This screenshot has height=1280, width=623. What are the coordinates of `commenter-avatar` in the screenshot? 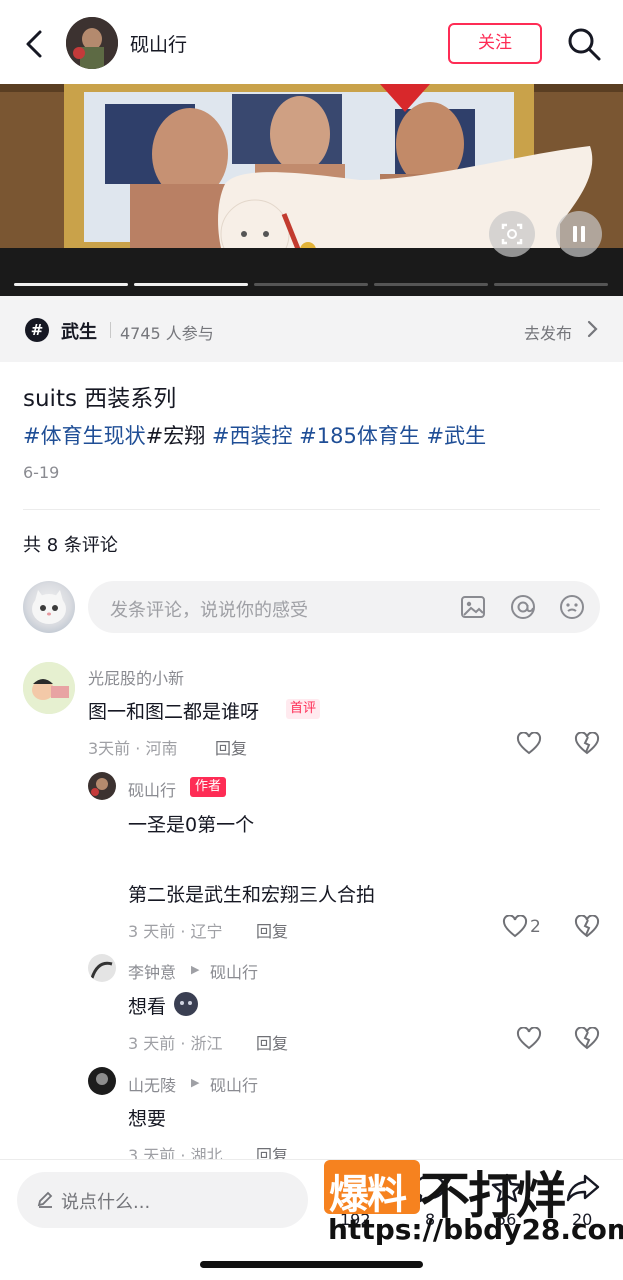 It's located at (49, 688).